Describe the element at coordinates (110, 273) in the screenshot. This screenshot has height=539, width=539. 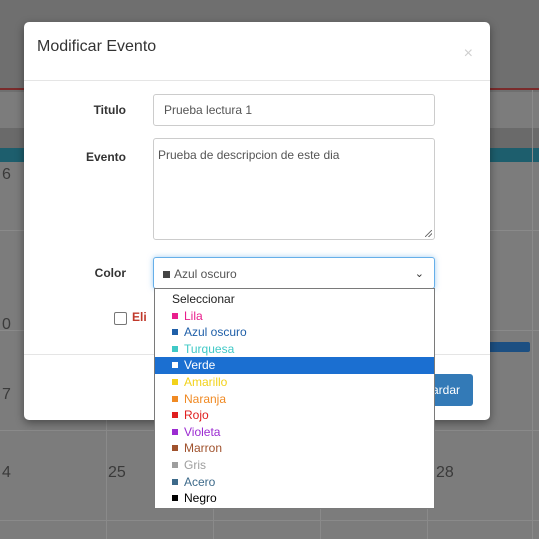
I see `color-label: Color` at that location.